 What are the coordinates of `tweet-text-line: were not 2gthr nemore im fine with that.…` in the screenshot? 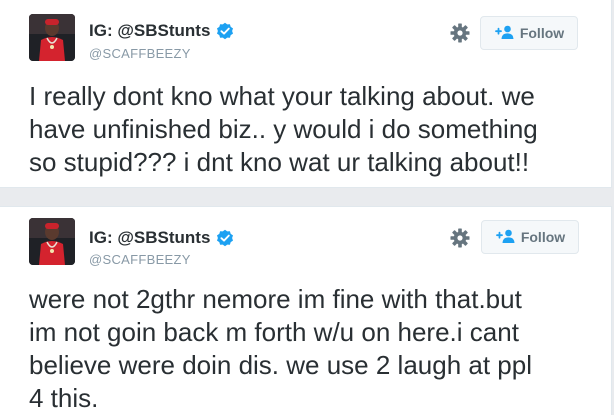 It's located at (275, 299).